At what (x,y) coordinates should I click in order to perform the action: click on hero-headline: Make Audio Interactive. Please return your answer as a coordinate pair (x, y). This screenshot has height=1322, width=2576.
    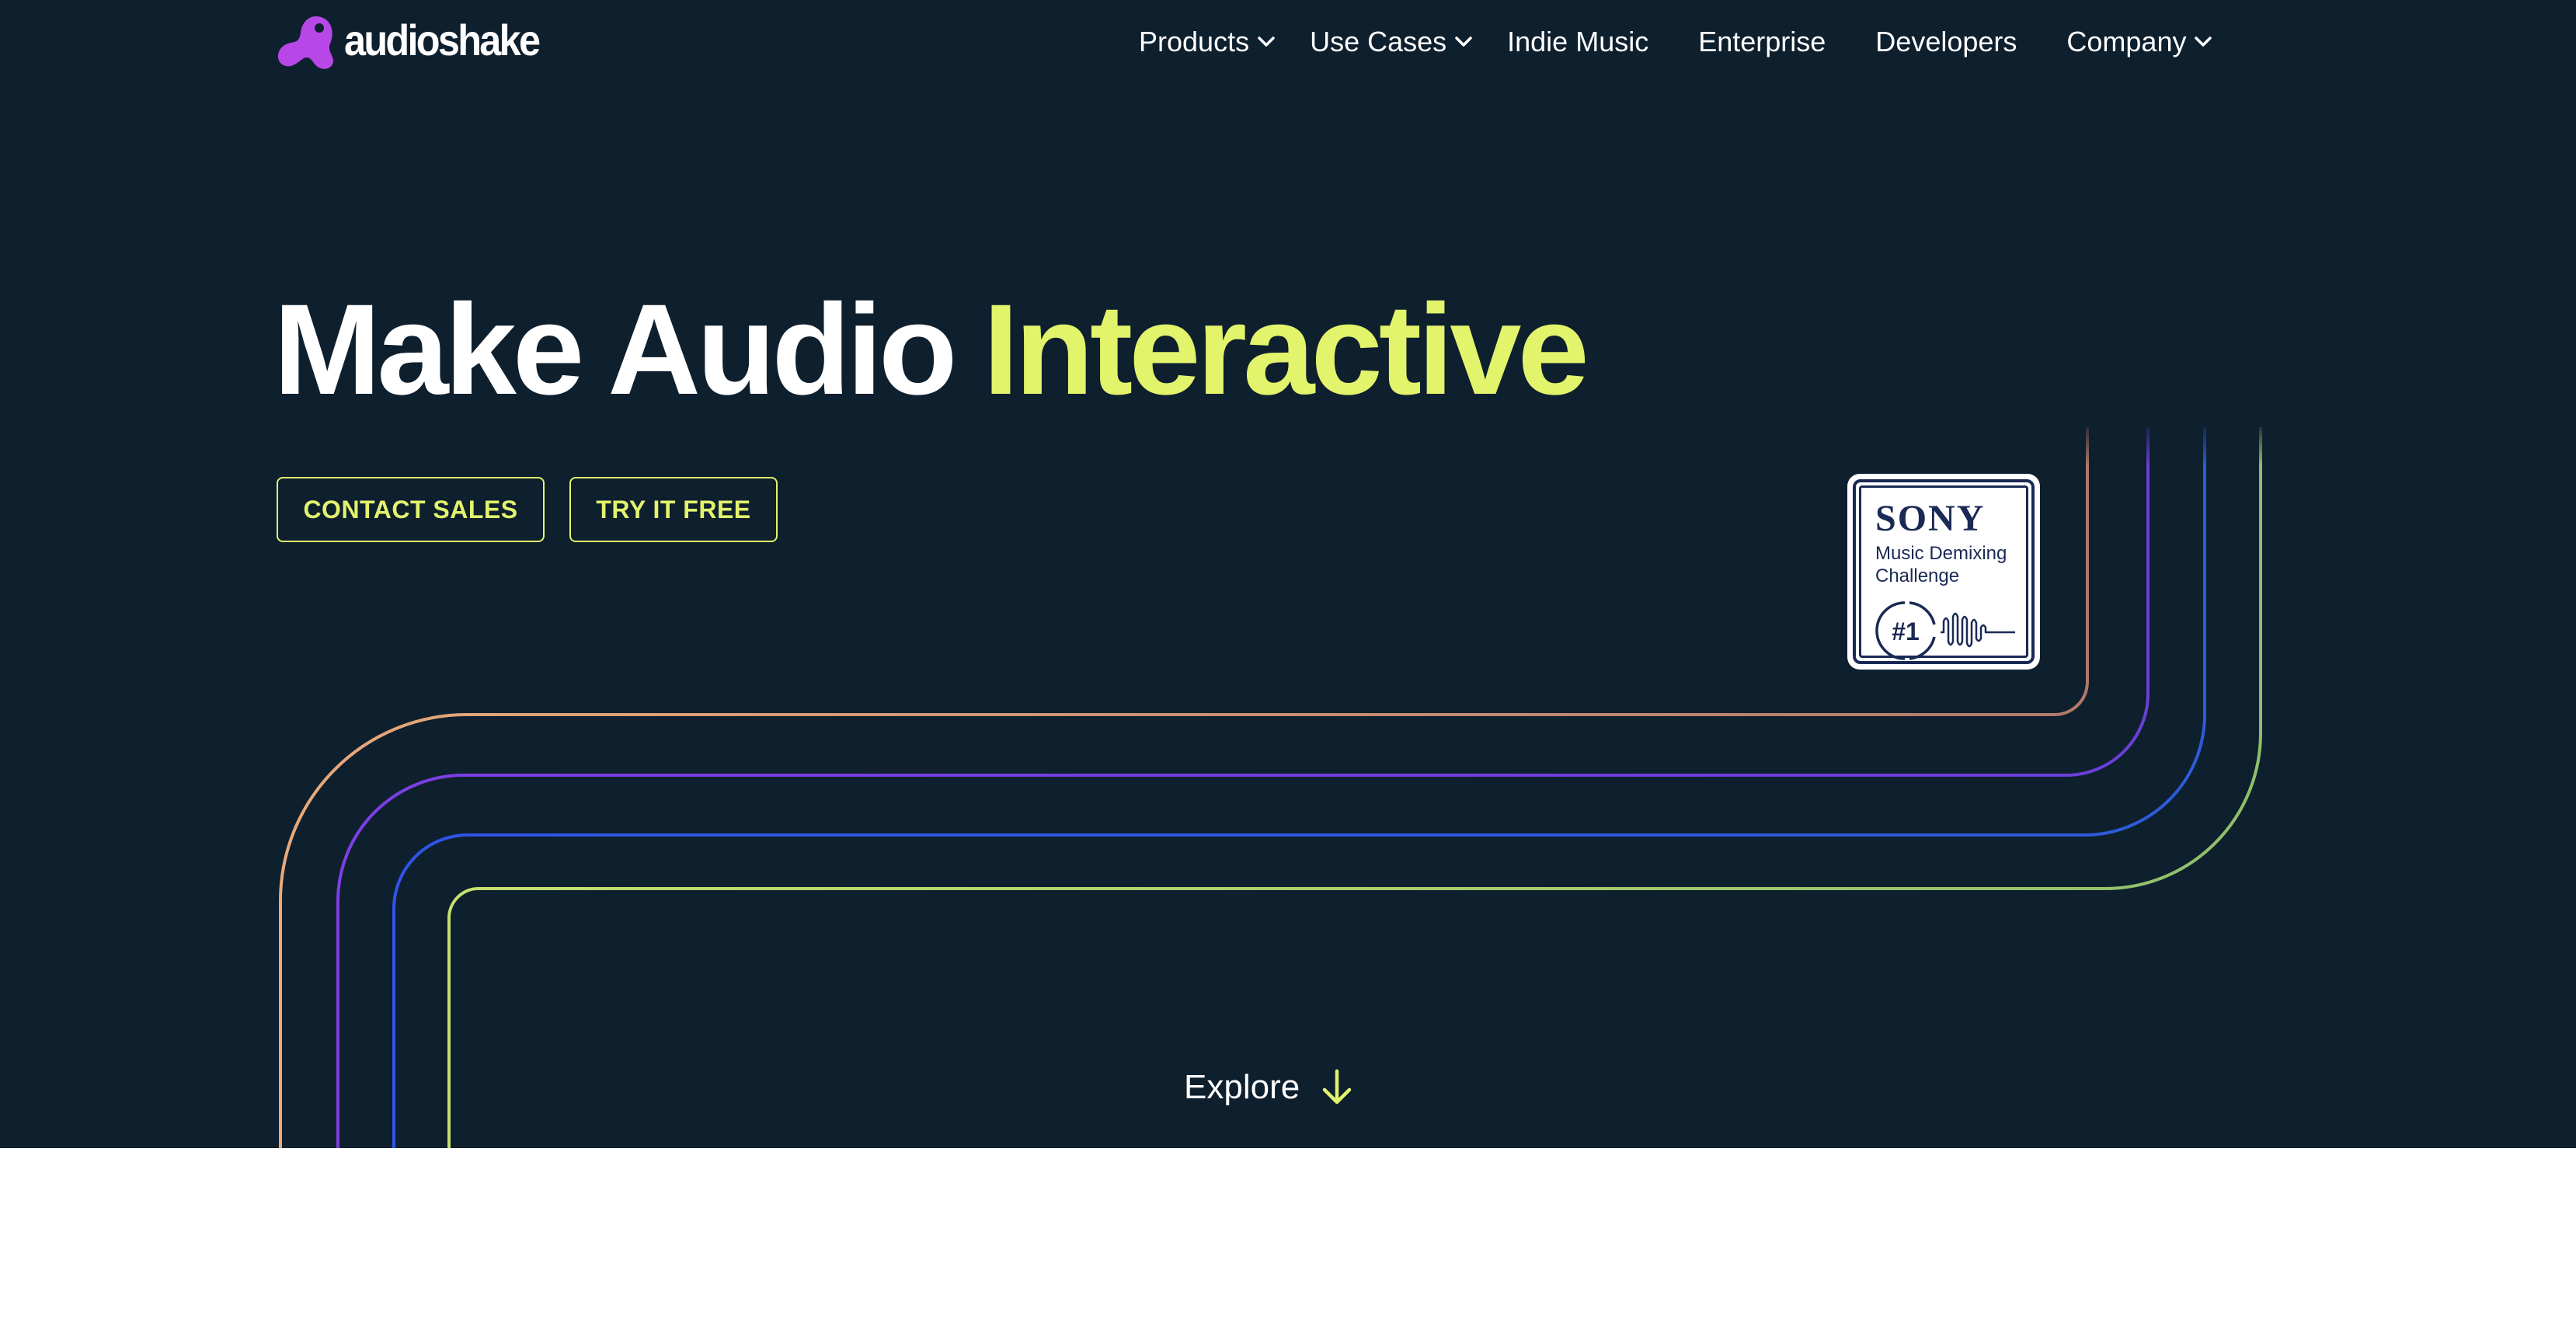
    Looking at the image, I should click on (931, 350).